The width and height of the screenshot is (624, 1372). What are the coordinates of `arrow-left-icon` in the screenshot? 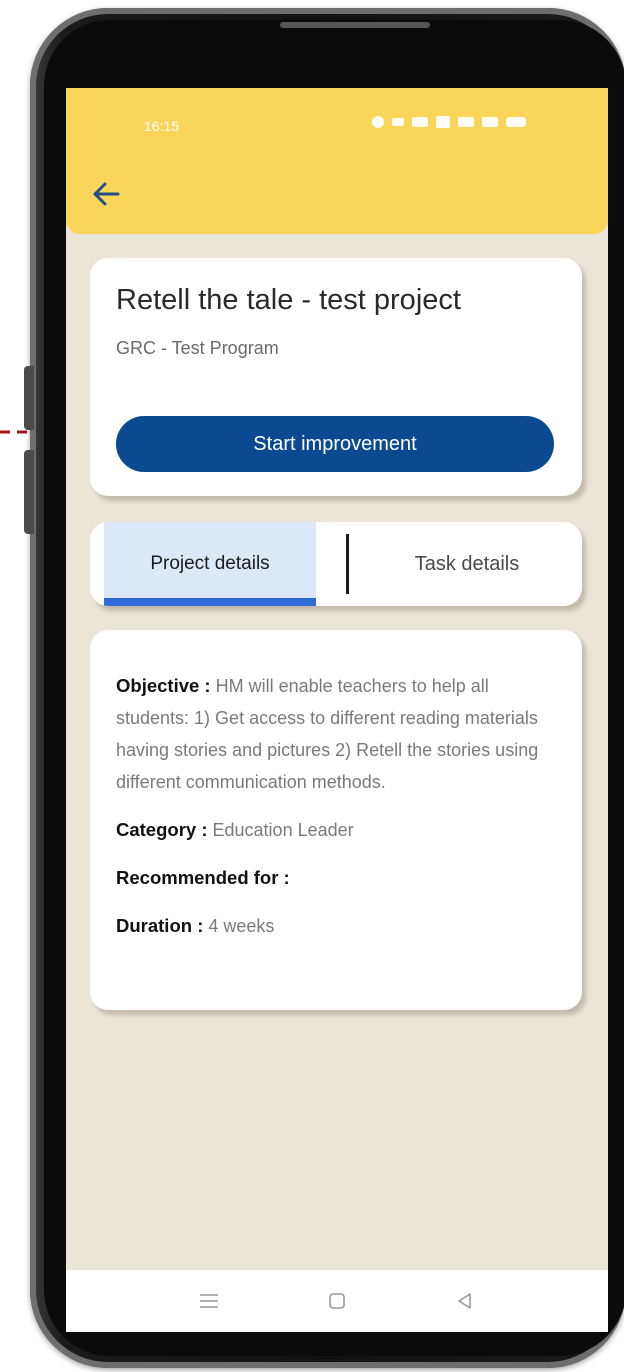 It's located at (106, 194).